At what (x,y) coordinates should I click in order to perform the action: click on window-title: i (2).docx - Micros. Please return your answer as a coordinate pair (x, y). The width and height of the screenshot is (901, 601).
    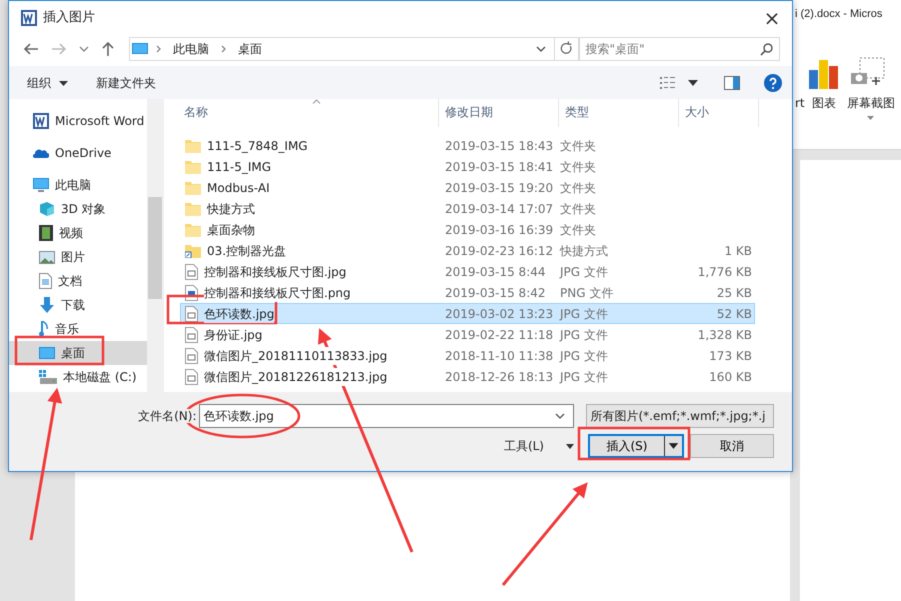
    Looking at the image, I should click on (838, 14).